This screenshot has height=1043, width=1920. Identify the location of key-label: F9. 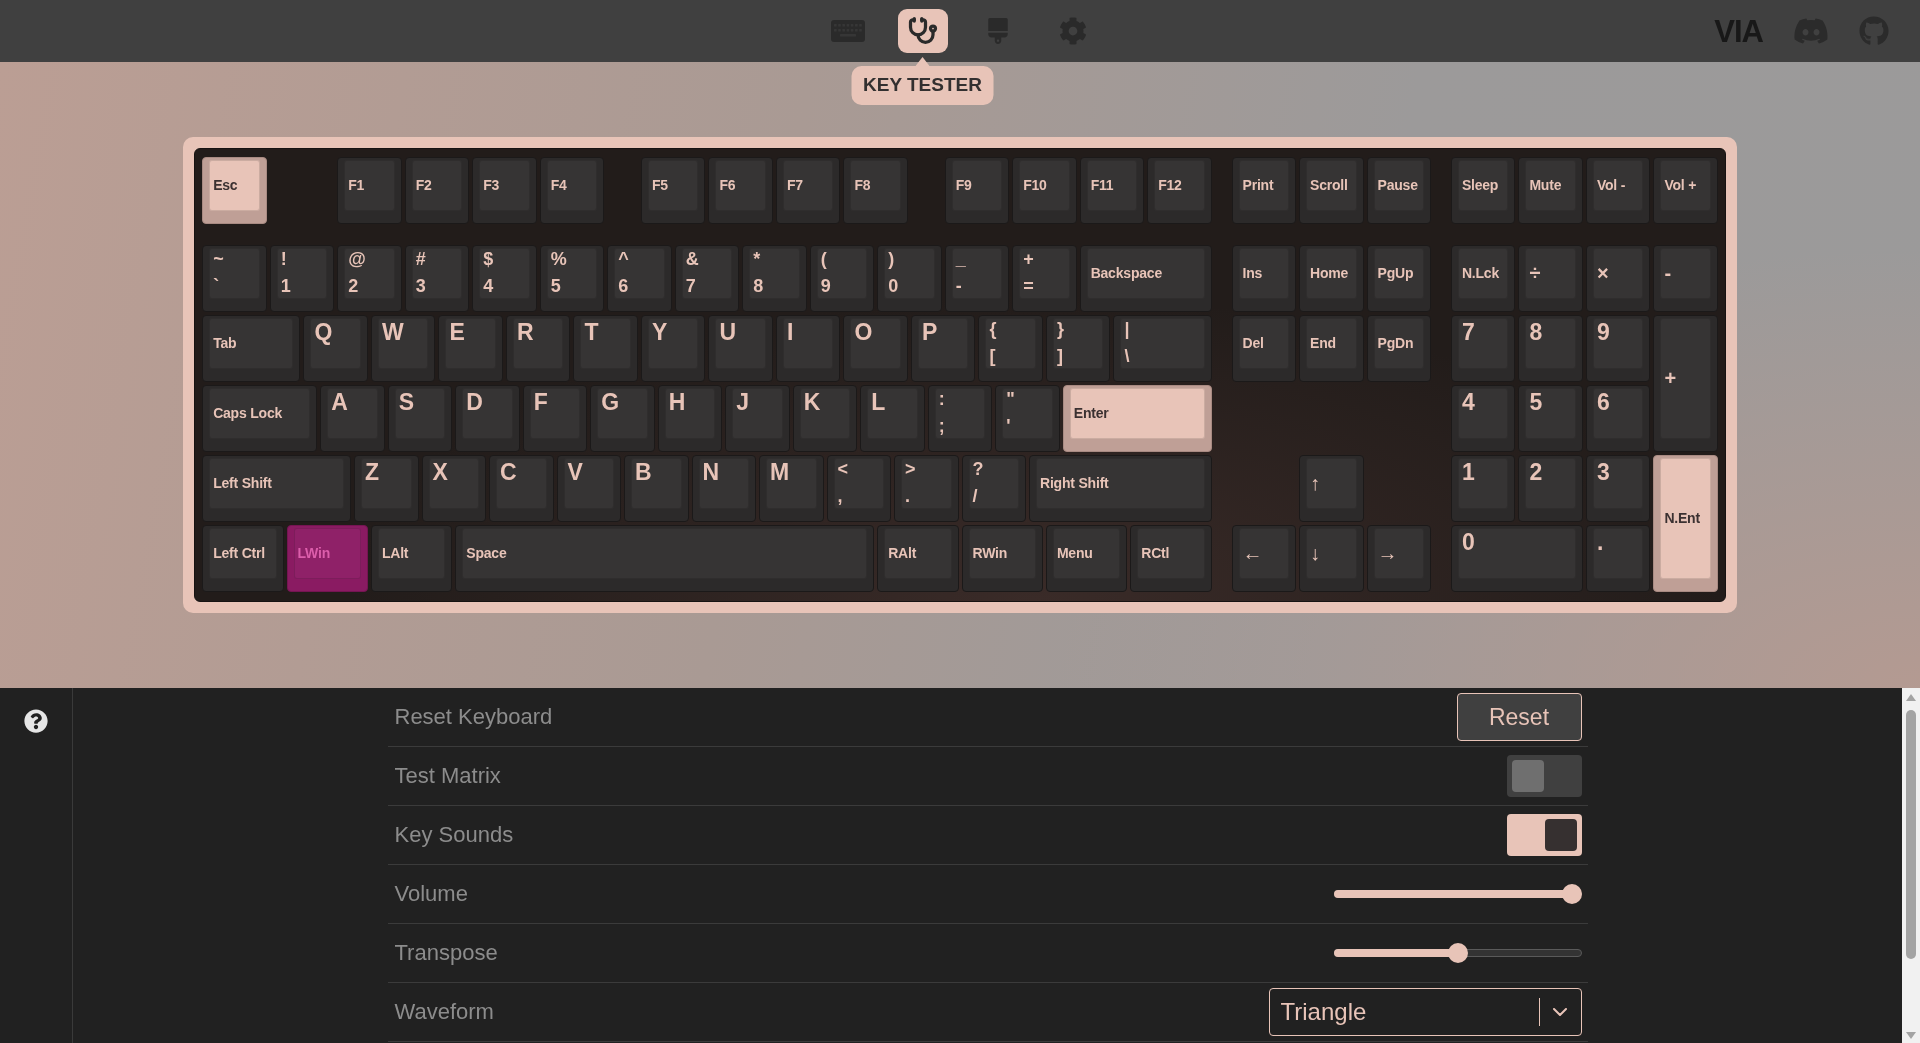
(963, 186).